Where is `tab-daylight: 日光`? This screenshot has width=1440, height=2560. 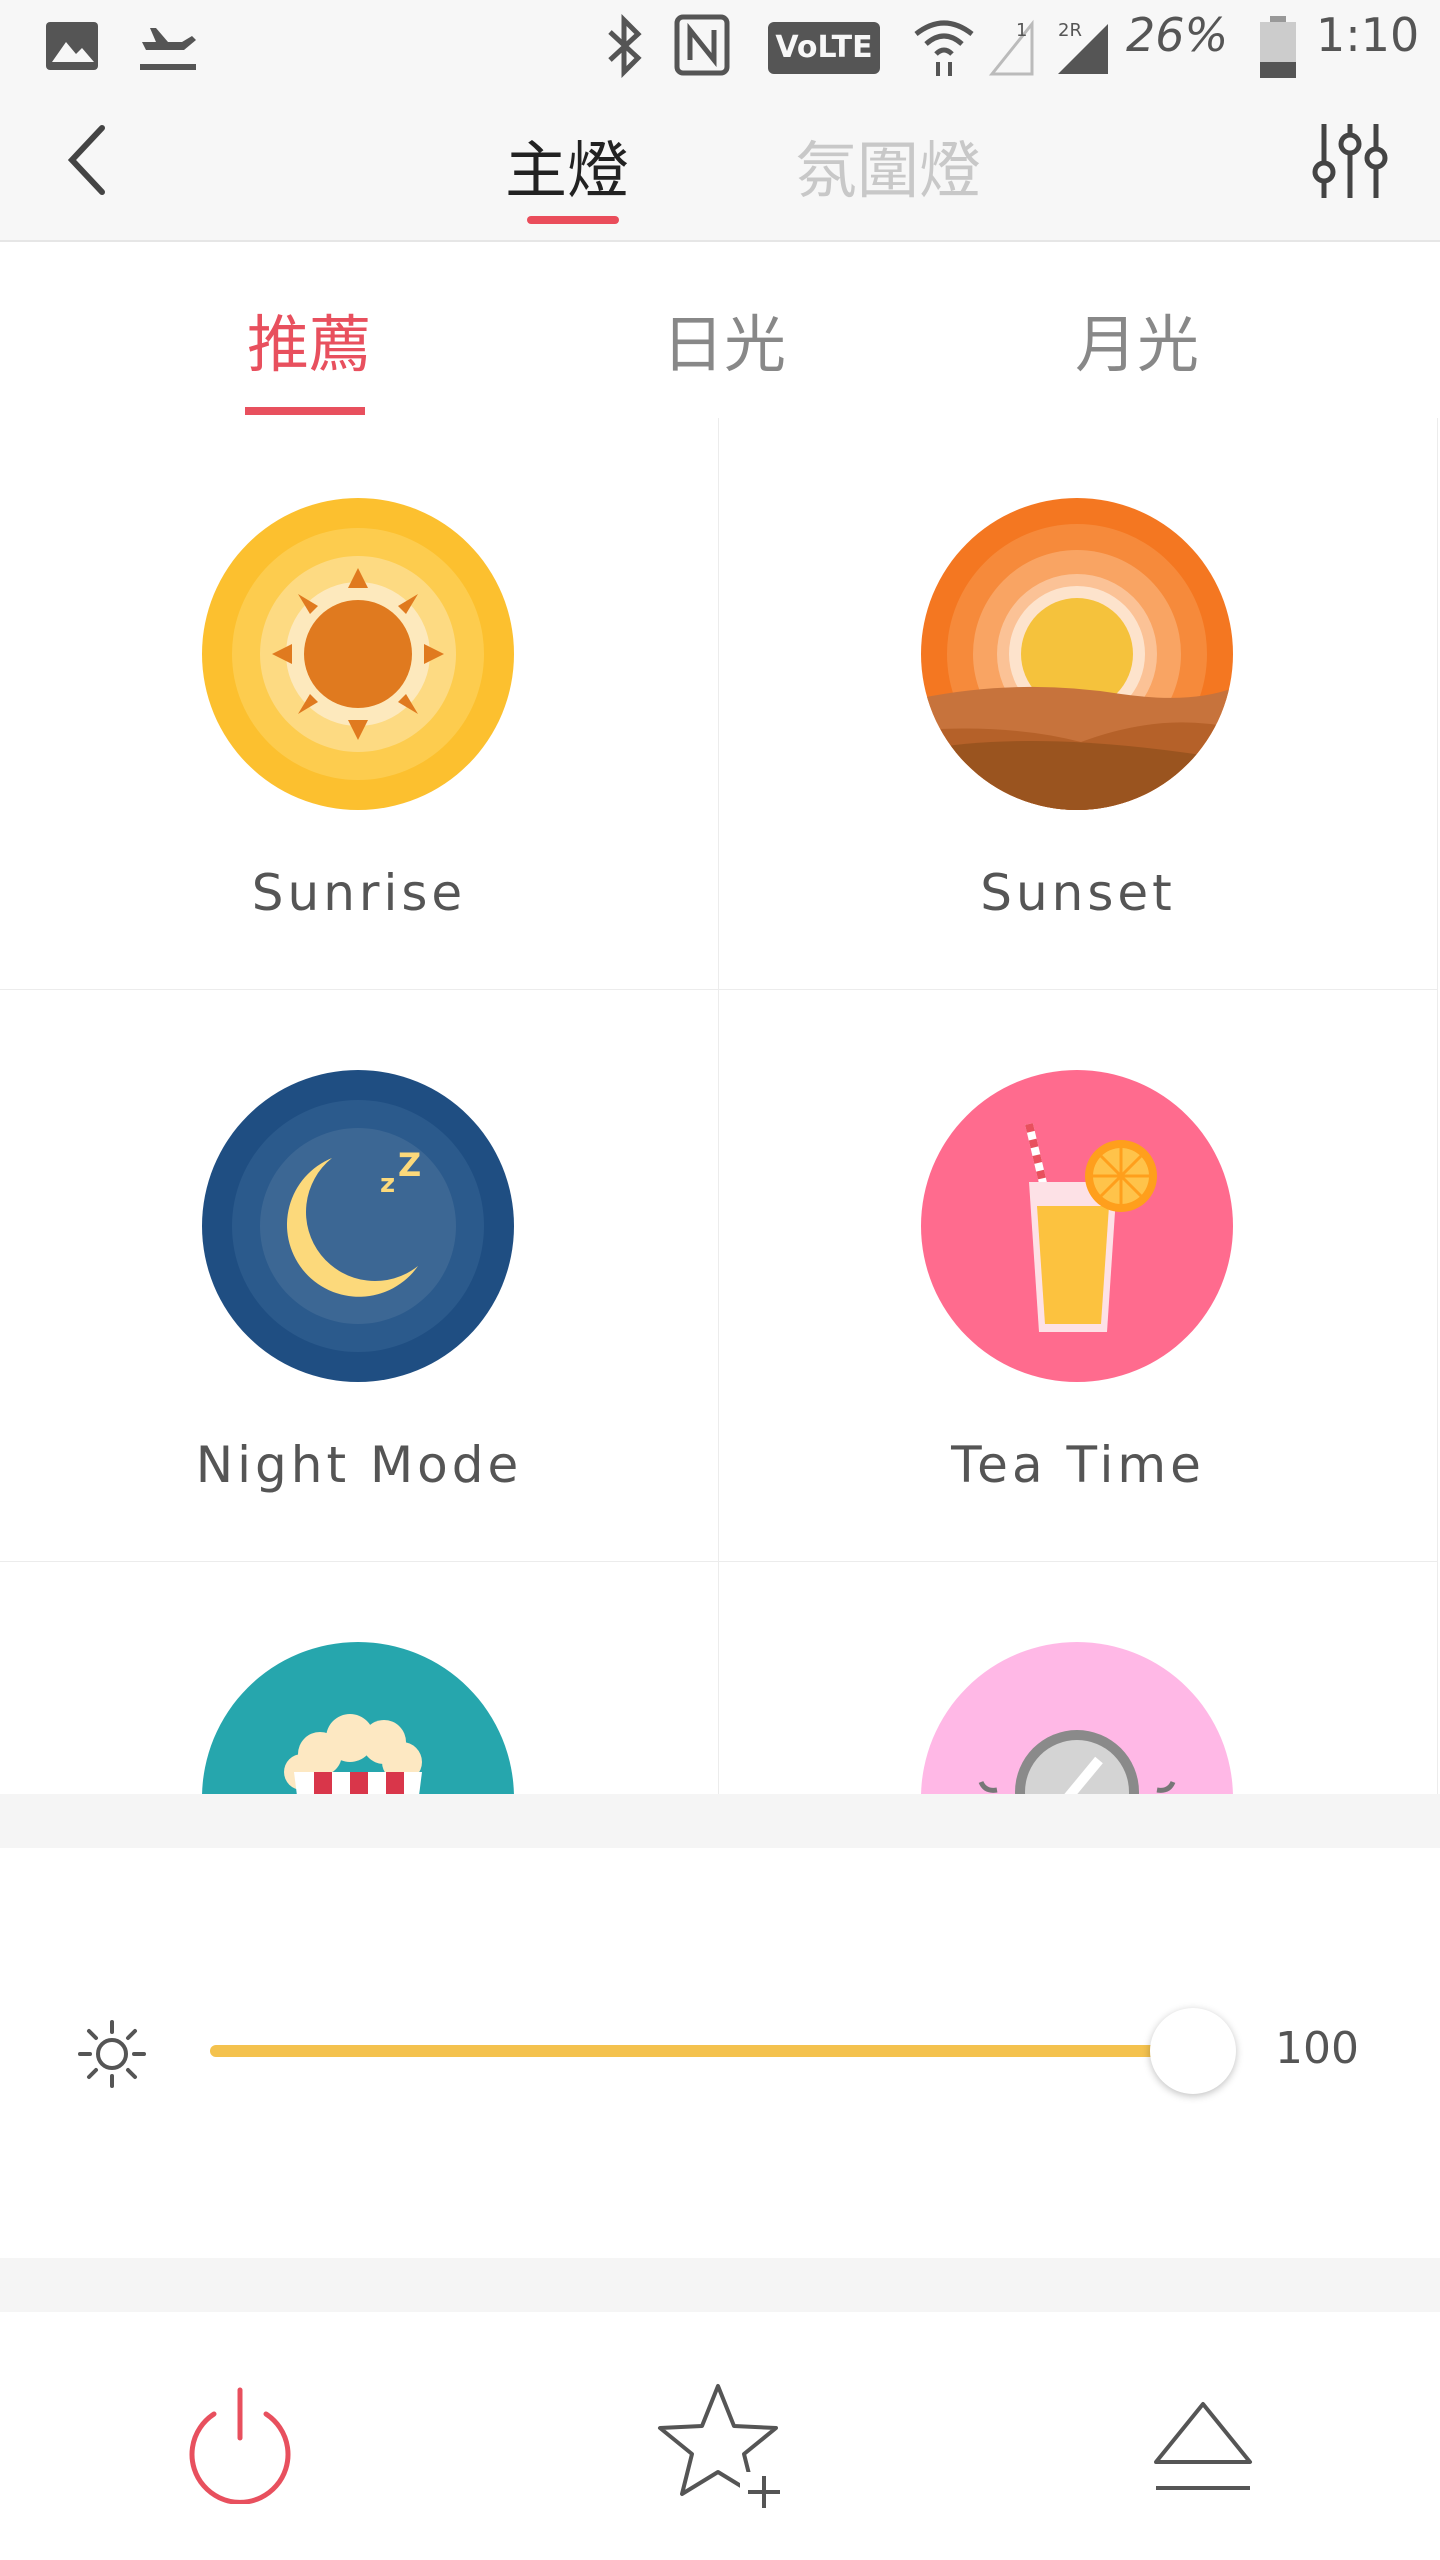
tab-daylight: 日光 is located at coordinates (724, 339).